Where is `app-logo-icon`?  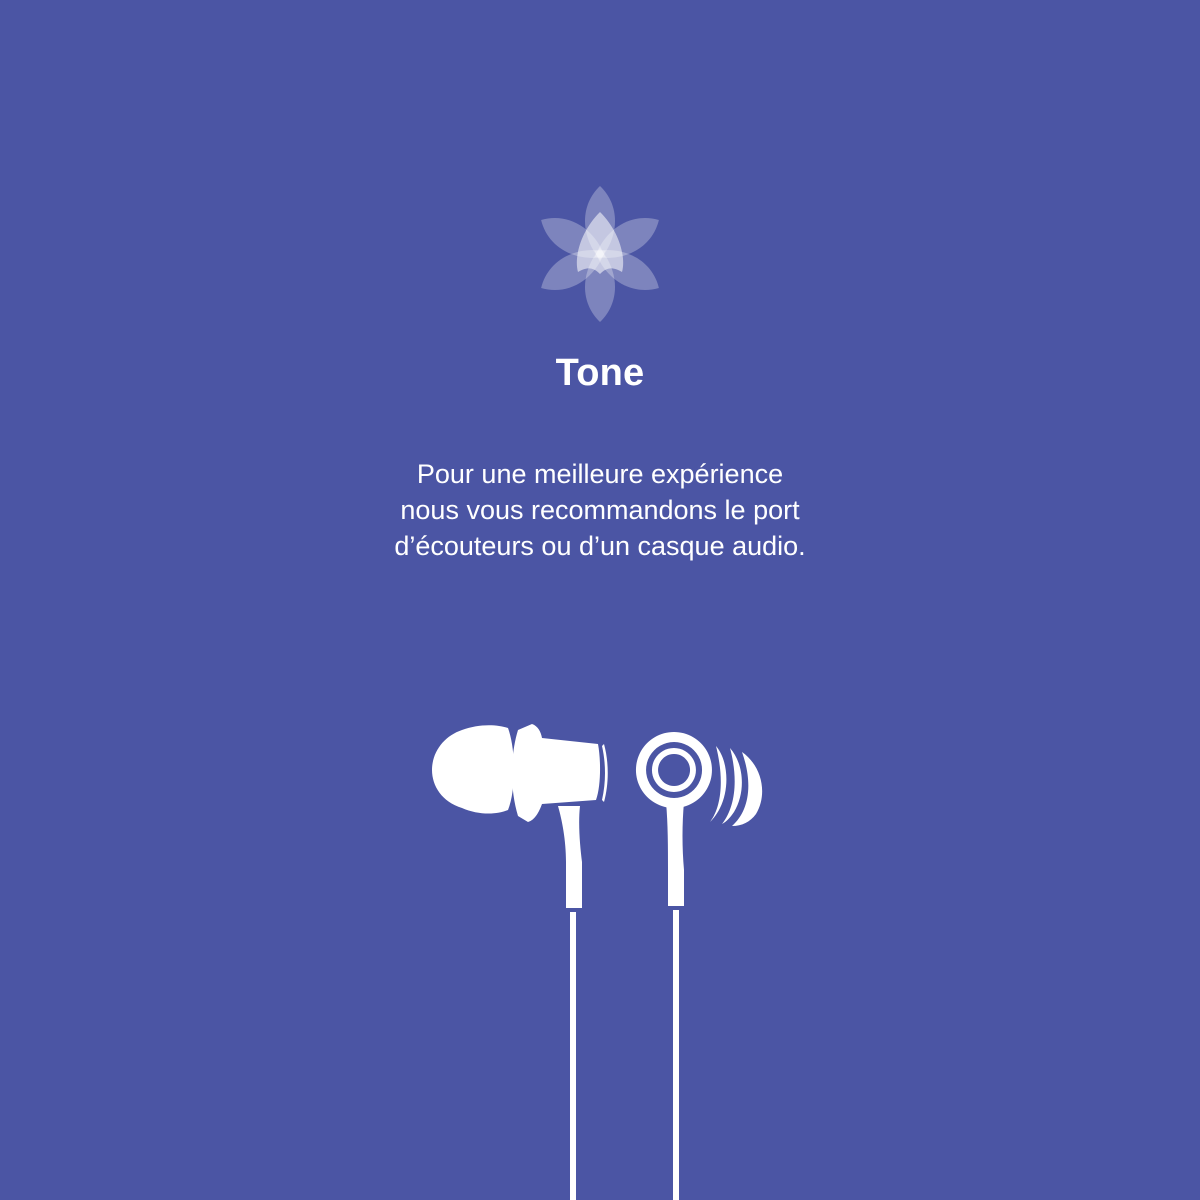 app-logo-icon is located at coordinates (600, 254).